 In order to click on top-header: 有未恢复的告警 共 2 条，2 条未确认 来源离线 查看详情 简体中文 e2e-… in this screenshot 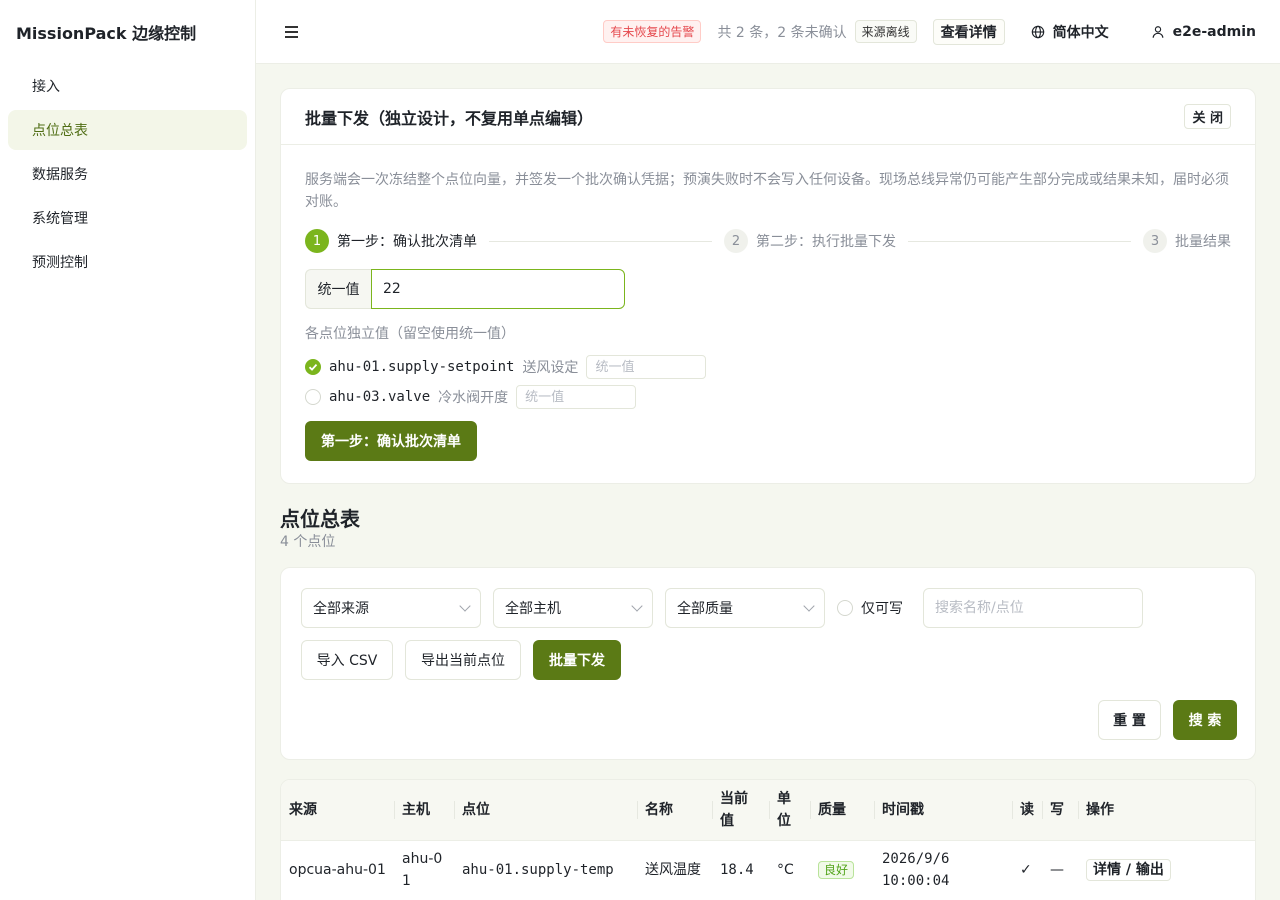, I will do `click(768, 32)`.